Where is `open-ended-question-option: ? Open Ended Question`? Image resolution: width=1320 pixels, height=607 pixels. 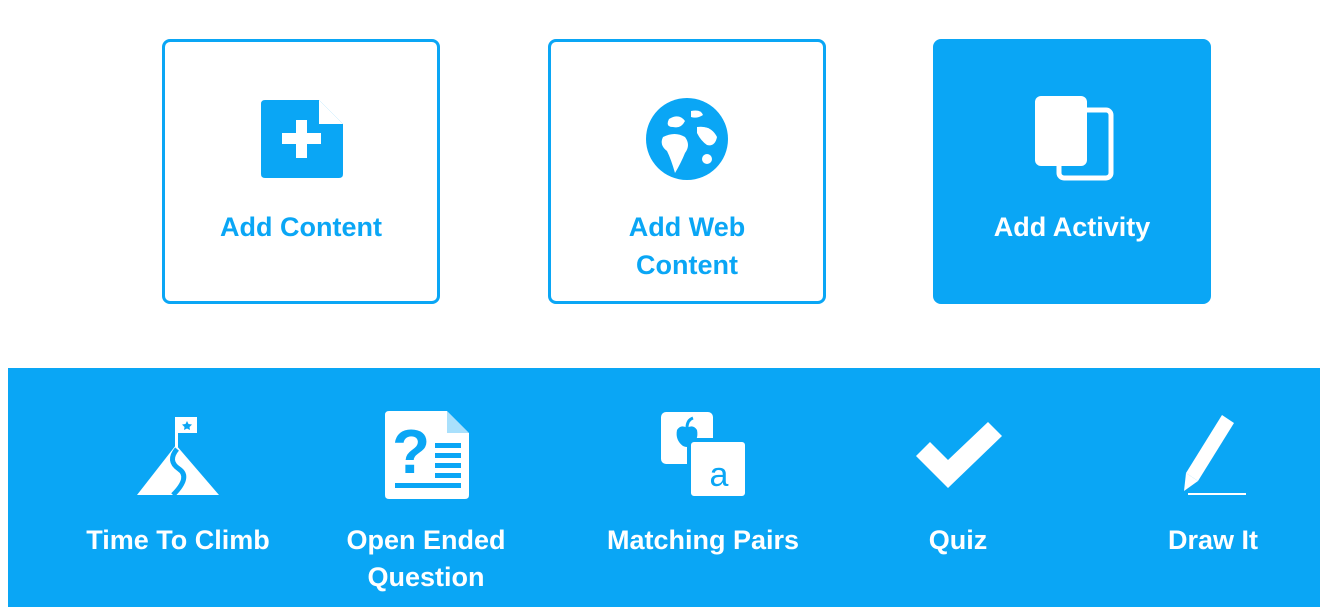 open-ended-question-option: ? Open Ended Question is located at coordinates (426, 487).